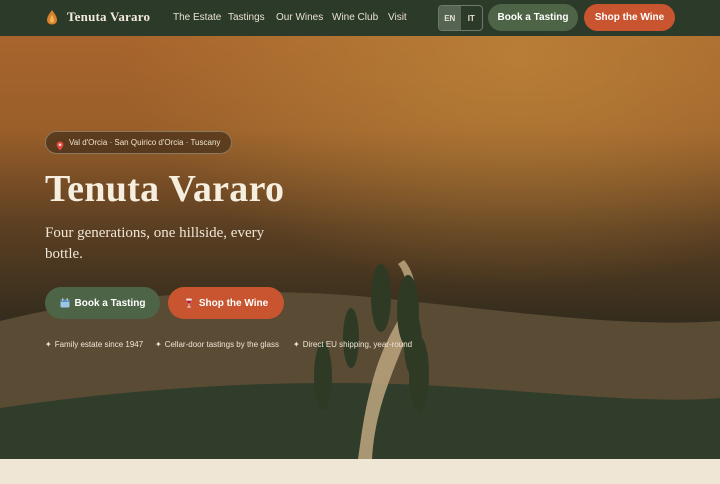 This screenshot has height=484, width=720. I want to click on hero-shop-wine-button: Shop the Wine, so click(226, 303).